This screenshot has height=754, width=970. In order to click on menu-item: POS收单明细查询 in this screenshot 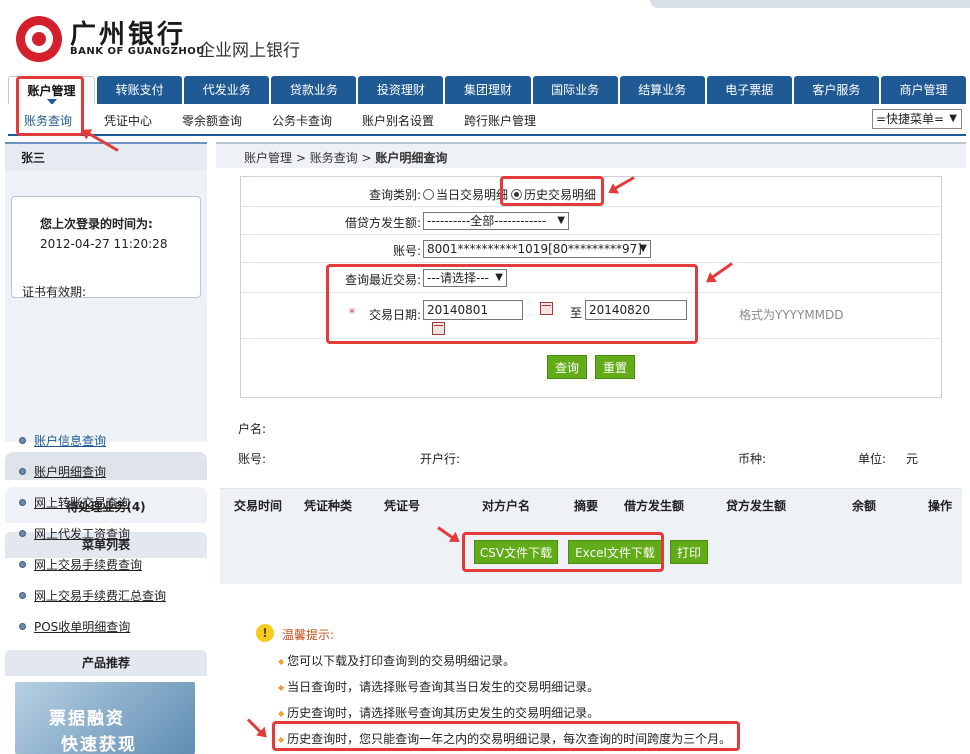, I will do `click(74, 626)`.